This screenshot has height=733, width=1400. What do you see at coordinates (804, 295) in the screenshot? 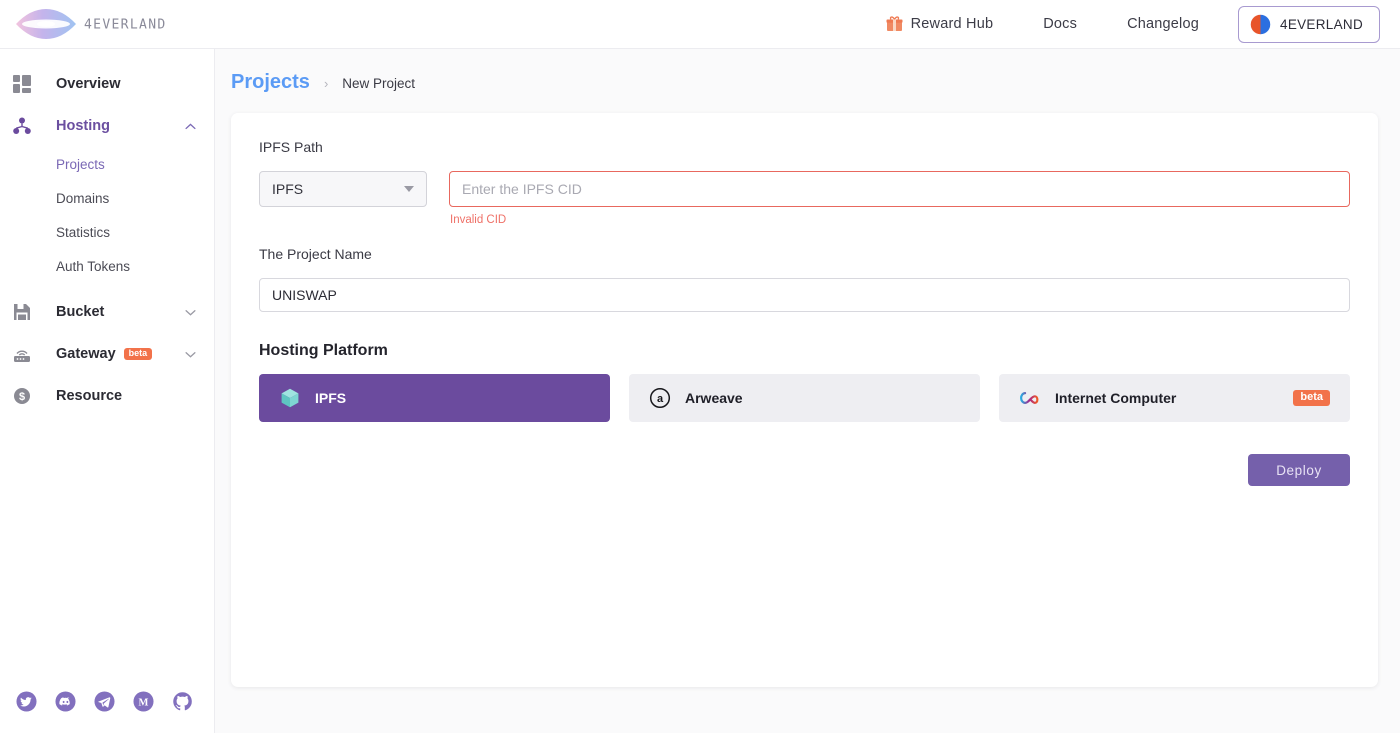
I see `project-name-input` at bounding box center [804, 295].